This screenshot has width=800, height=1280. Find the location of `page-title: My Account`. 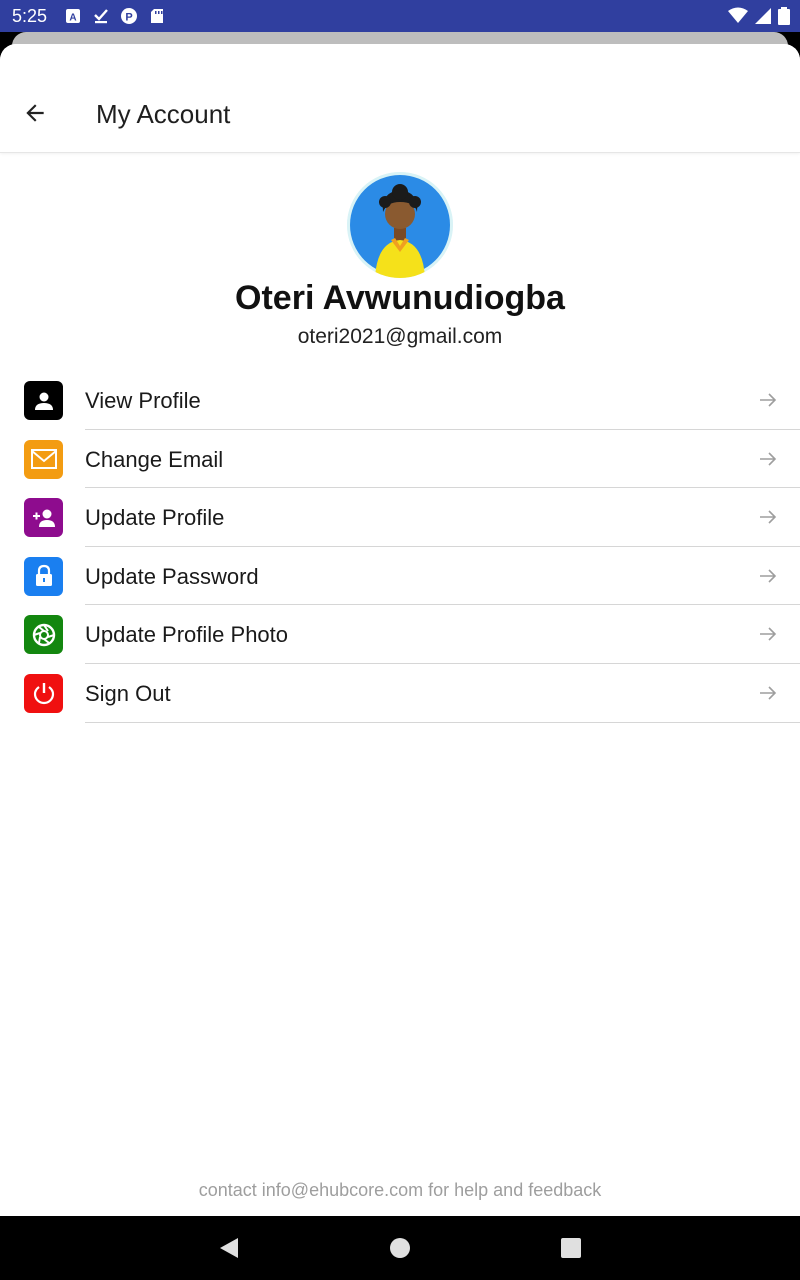

page-title: My Account is located at coordinates (163, 114).